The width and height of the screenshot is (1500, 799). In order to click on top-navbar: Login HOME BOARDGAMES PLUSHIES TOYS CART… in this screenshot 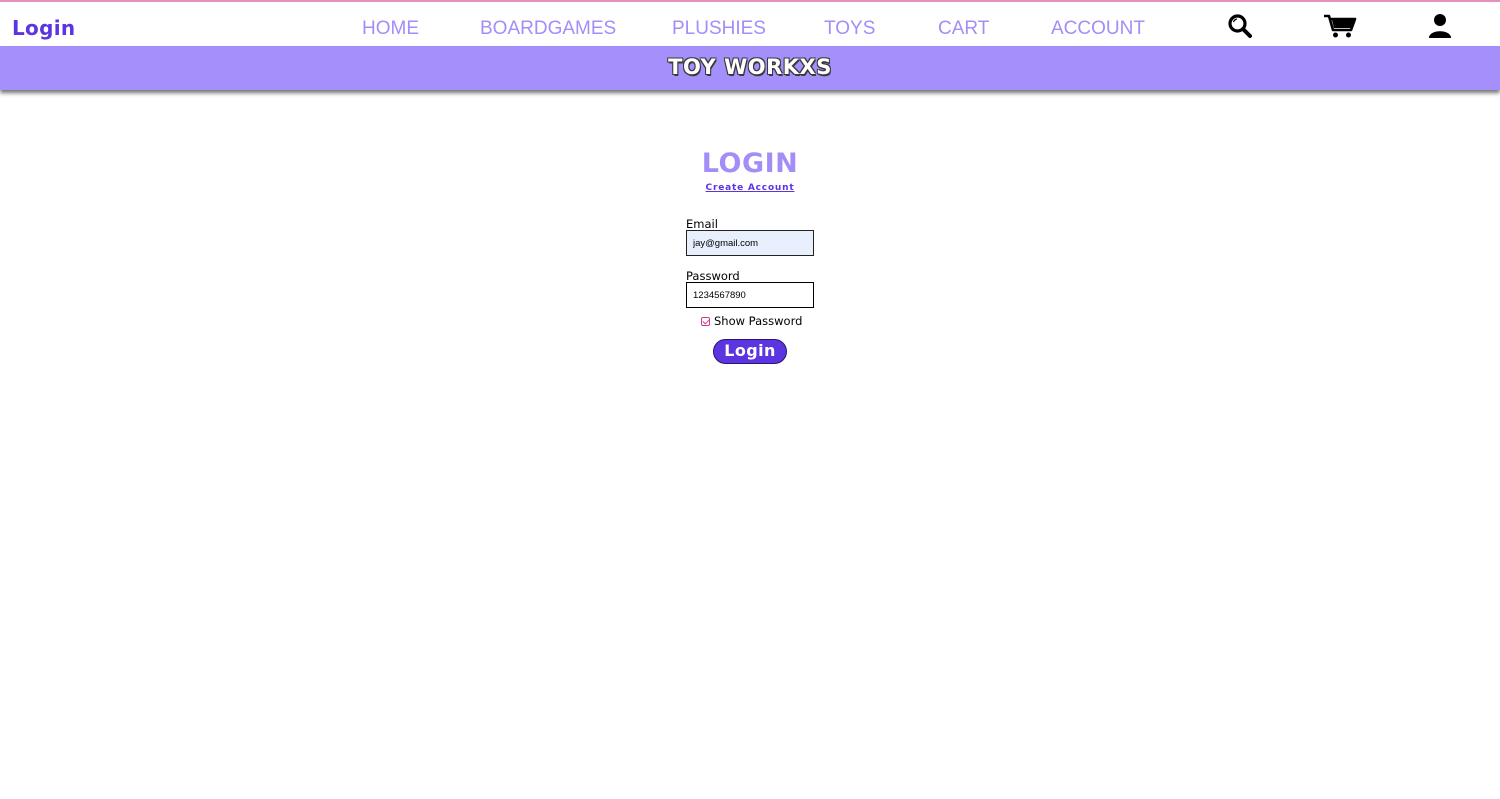, I will do `click(750, 23)`.